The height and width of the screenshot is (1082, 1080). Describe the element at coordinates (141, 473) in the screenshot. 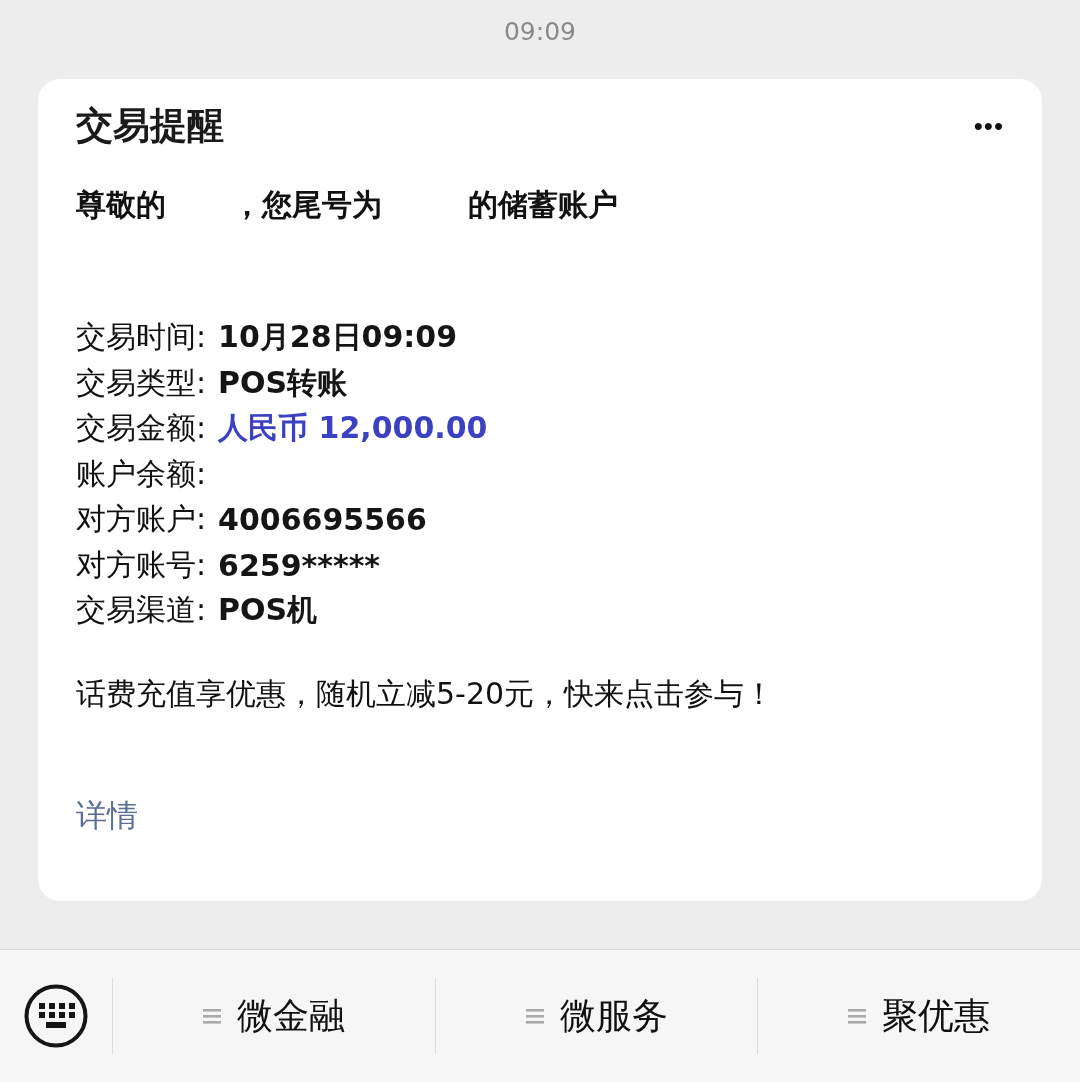

I see `field-label: 账户余额:` at that location.